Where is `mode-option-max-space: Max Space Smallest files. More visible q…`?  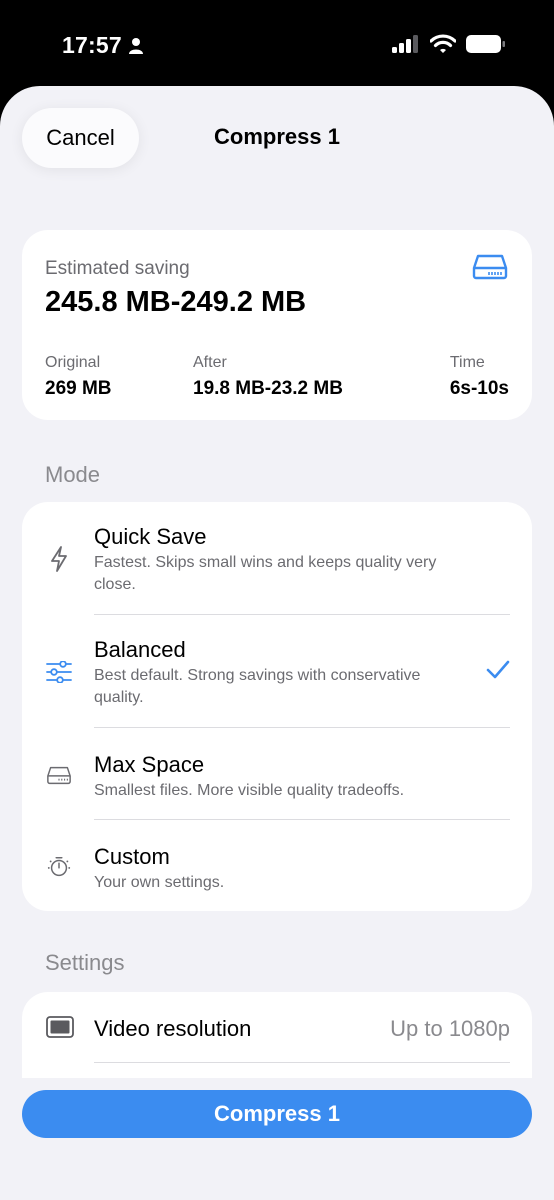
mode-option-max-space: Max Space Smallest files. More visible q… is located at coordinates (277, 773).